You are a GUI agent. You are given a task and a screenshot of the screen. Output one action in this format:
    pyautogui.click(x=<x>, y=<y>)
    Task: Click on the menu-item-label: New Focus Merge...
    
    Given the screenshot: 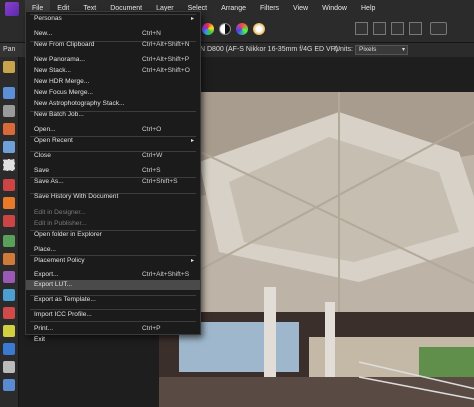 What is the action you would take?
    pyautogui.click(x=63, y=92)
    